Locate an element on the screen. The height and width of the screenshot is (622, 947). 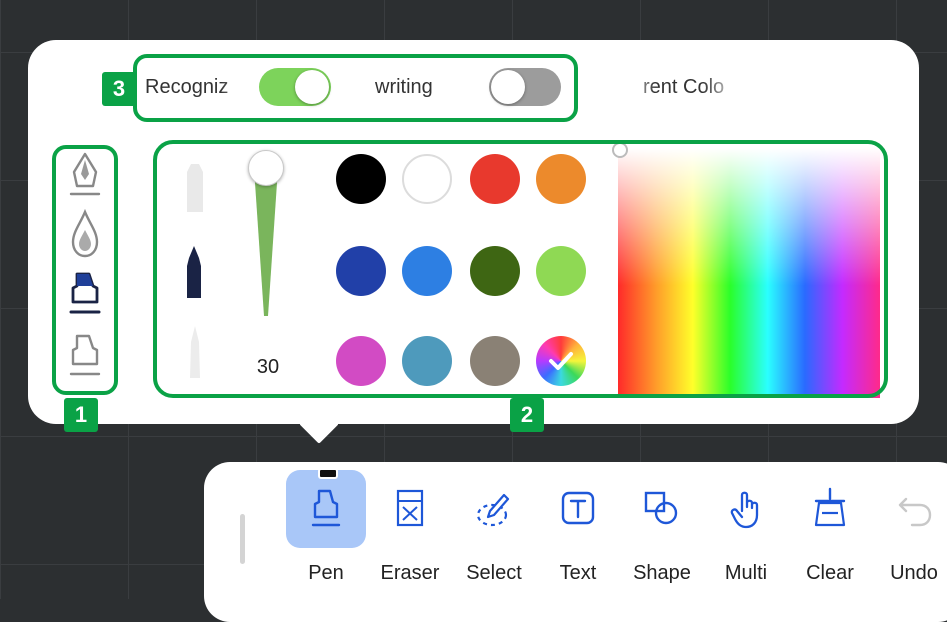
lasso-select-icon is located at coordinates (493, 510).